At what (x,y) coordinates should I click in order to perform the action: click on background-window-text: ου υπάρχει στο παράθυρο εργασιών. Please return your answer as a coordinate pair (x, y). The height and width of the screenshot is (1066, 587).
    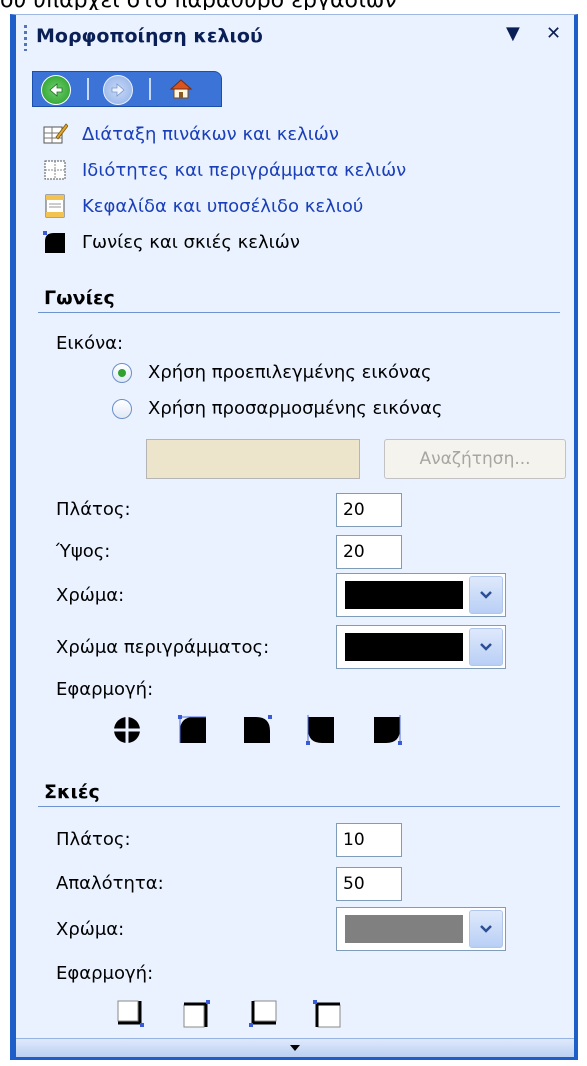
    Looking at the image, I should click on (293, 5).